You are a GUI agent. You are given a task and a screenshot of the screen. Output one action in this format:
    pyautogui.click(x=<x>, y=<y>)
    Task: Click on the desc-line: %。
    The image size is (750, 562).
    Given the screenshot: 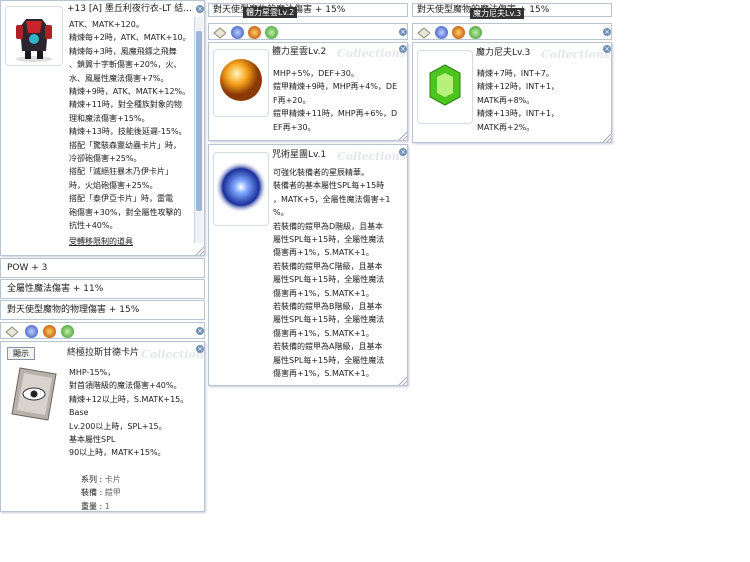 What is the action you would take?
    pyautogui.click(x=281, y=213)
    